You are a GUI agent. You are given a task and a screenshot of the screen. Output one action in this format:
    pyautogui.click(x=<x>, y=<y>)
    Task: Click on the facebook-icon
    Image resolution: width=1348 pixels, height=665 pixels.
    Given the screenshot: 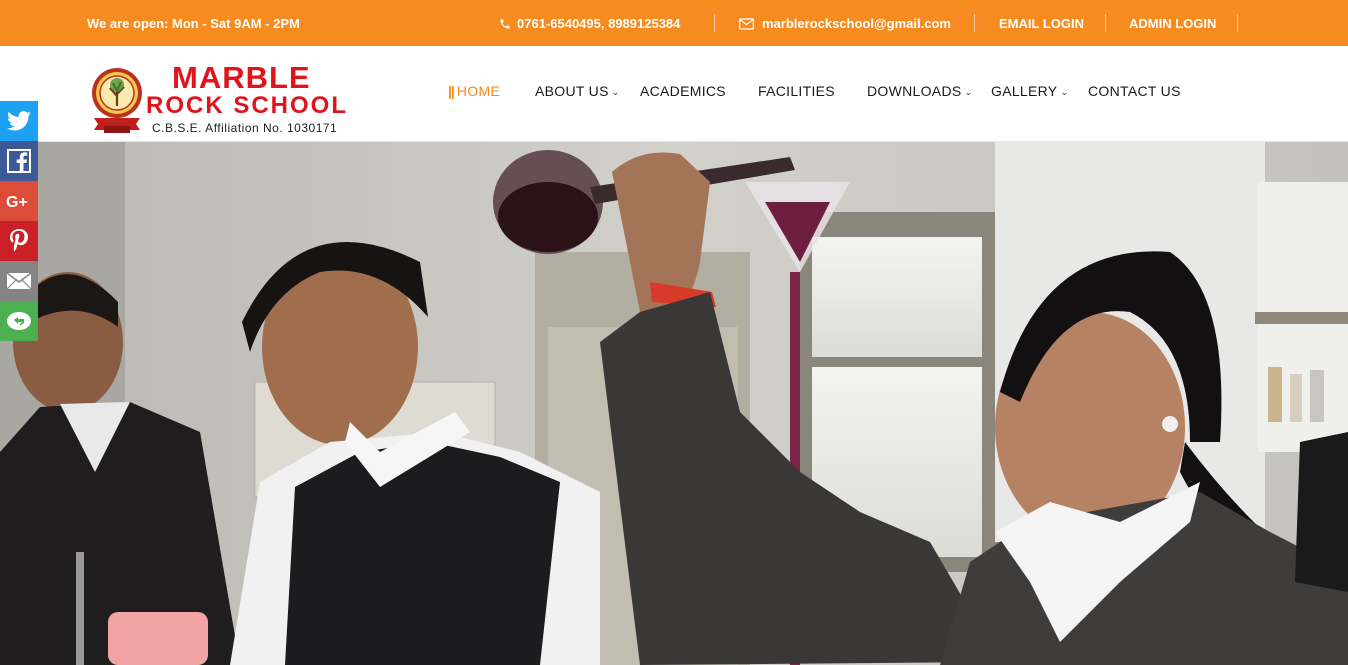 What is the action you would take?
    pyautogui.click(x=19, y=161)
    